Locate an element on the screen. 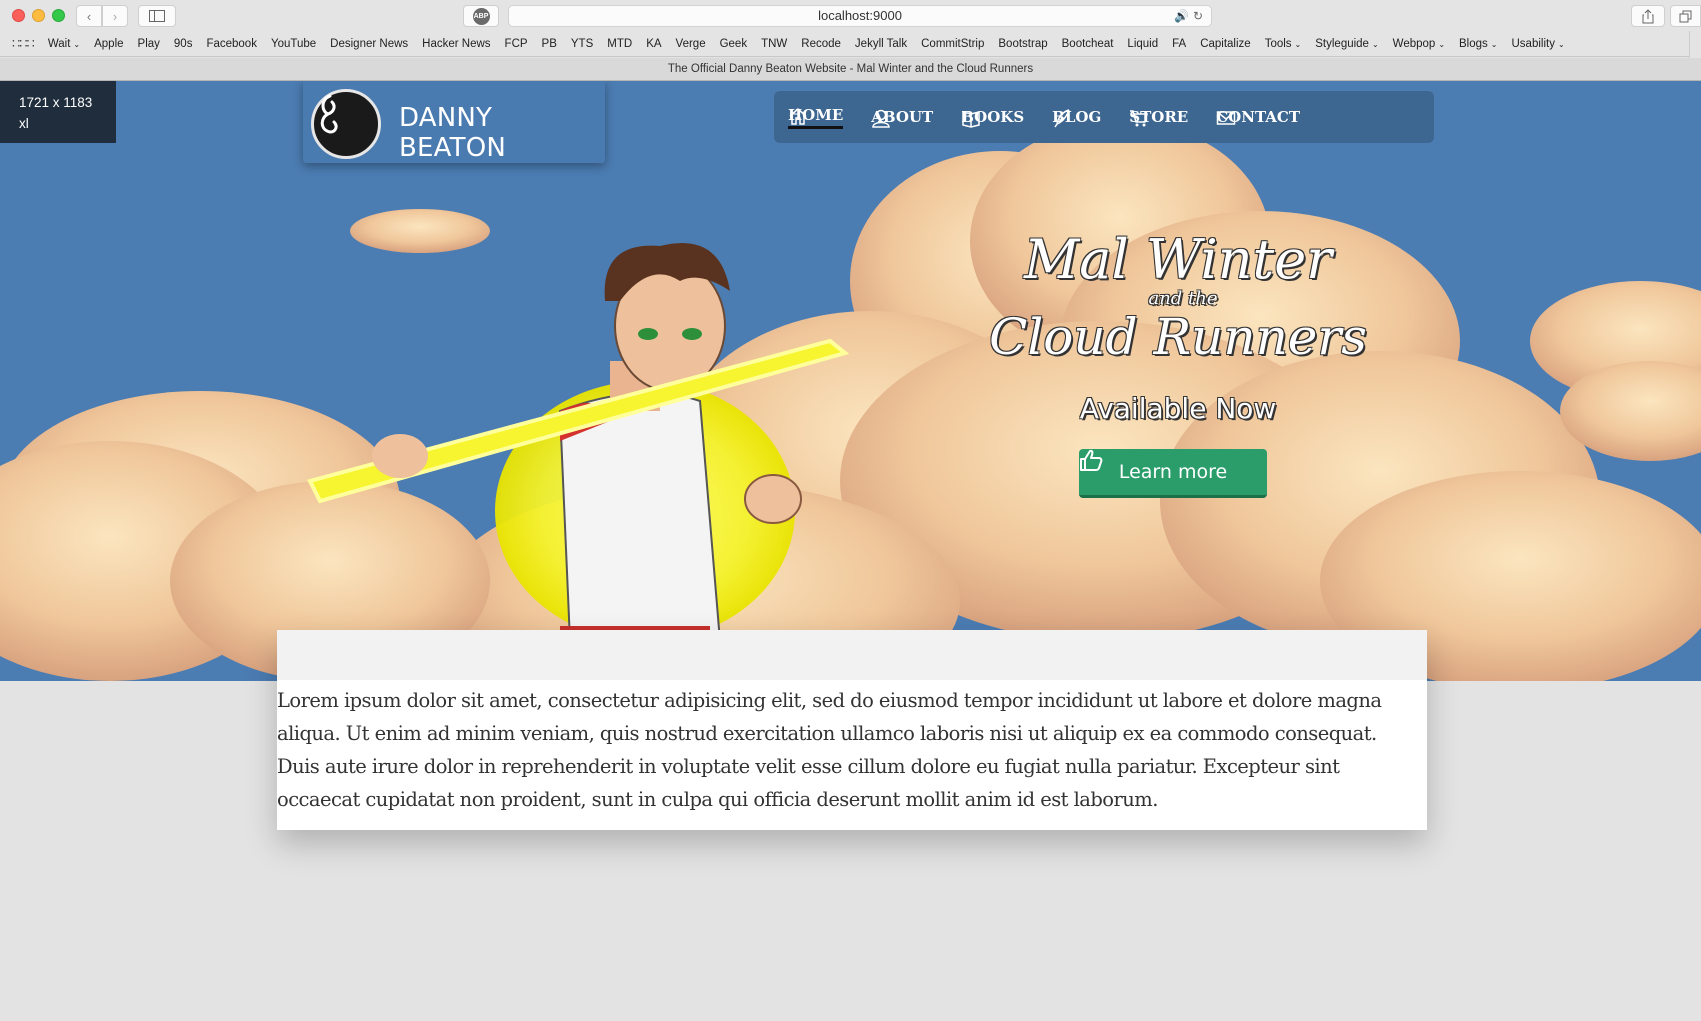  bookmark-label: YouTube is located at coordinates (293, 43).